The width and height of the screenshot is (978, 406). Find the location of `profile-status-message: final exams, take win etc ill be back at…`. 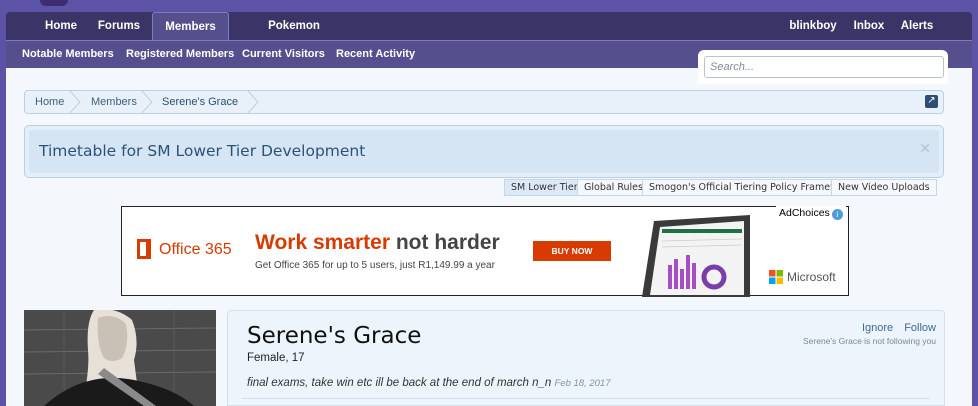

profile-status-message: final exams, take win etc ill be back at… is located at coordinates (428, 383).